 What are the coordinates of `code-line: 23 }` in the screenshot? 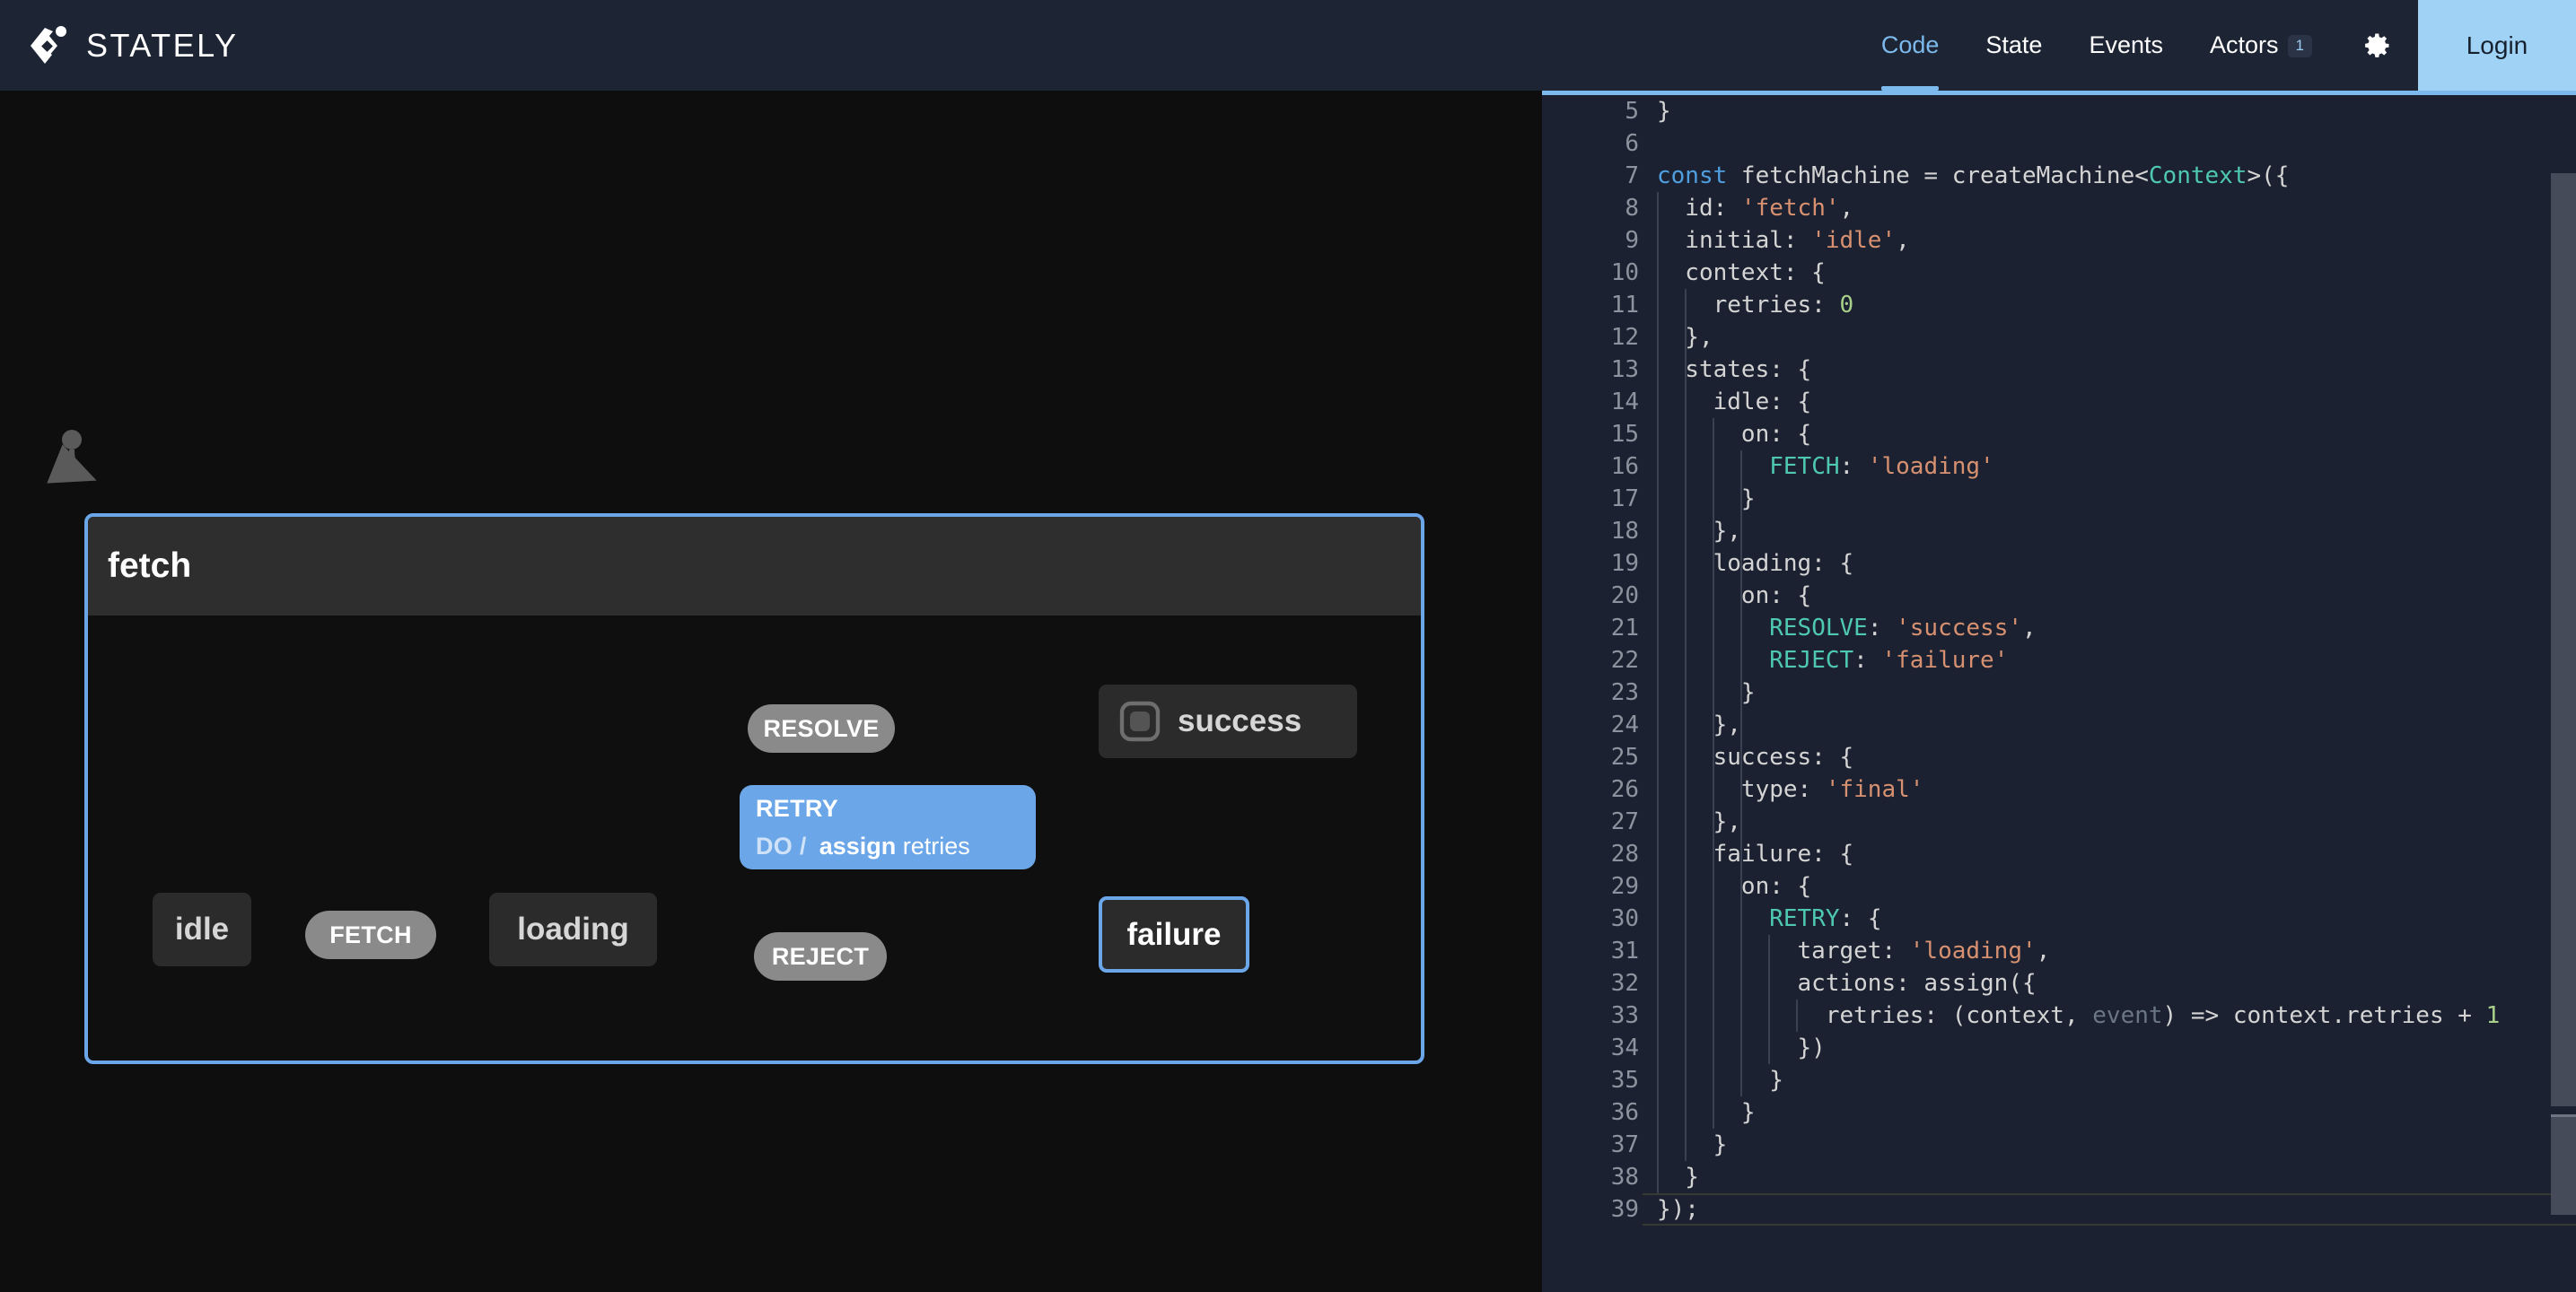 It's located at (2059, 693).